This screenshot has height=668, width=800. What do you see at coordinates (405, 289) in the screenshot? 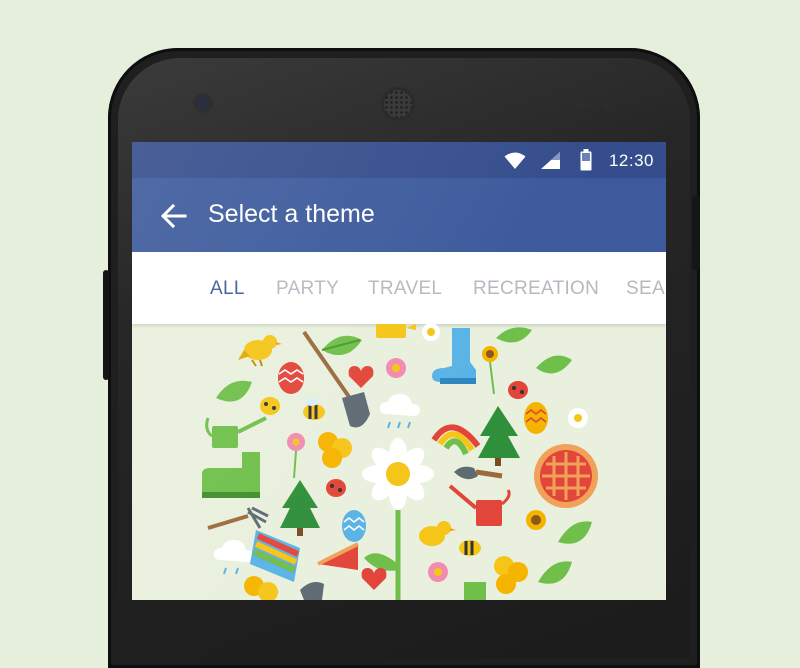
I see `tab-travel: TRAVEL` at bounding box center [405, 289].